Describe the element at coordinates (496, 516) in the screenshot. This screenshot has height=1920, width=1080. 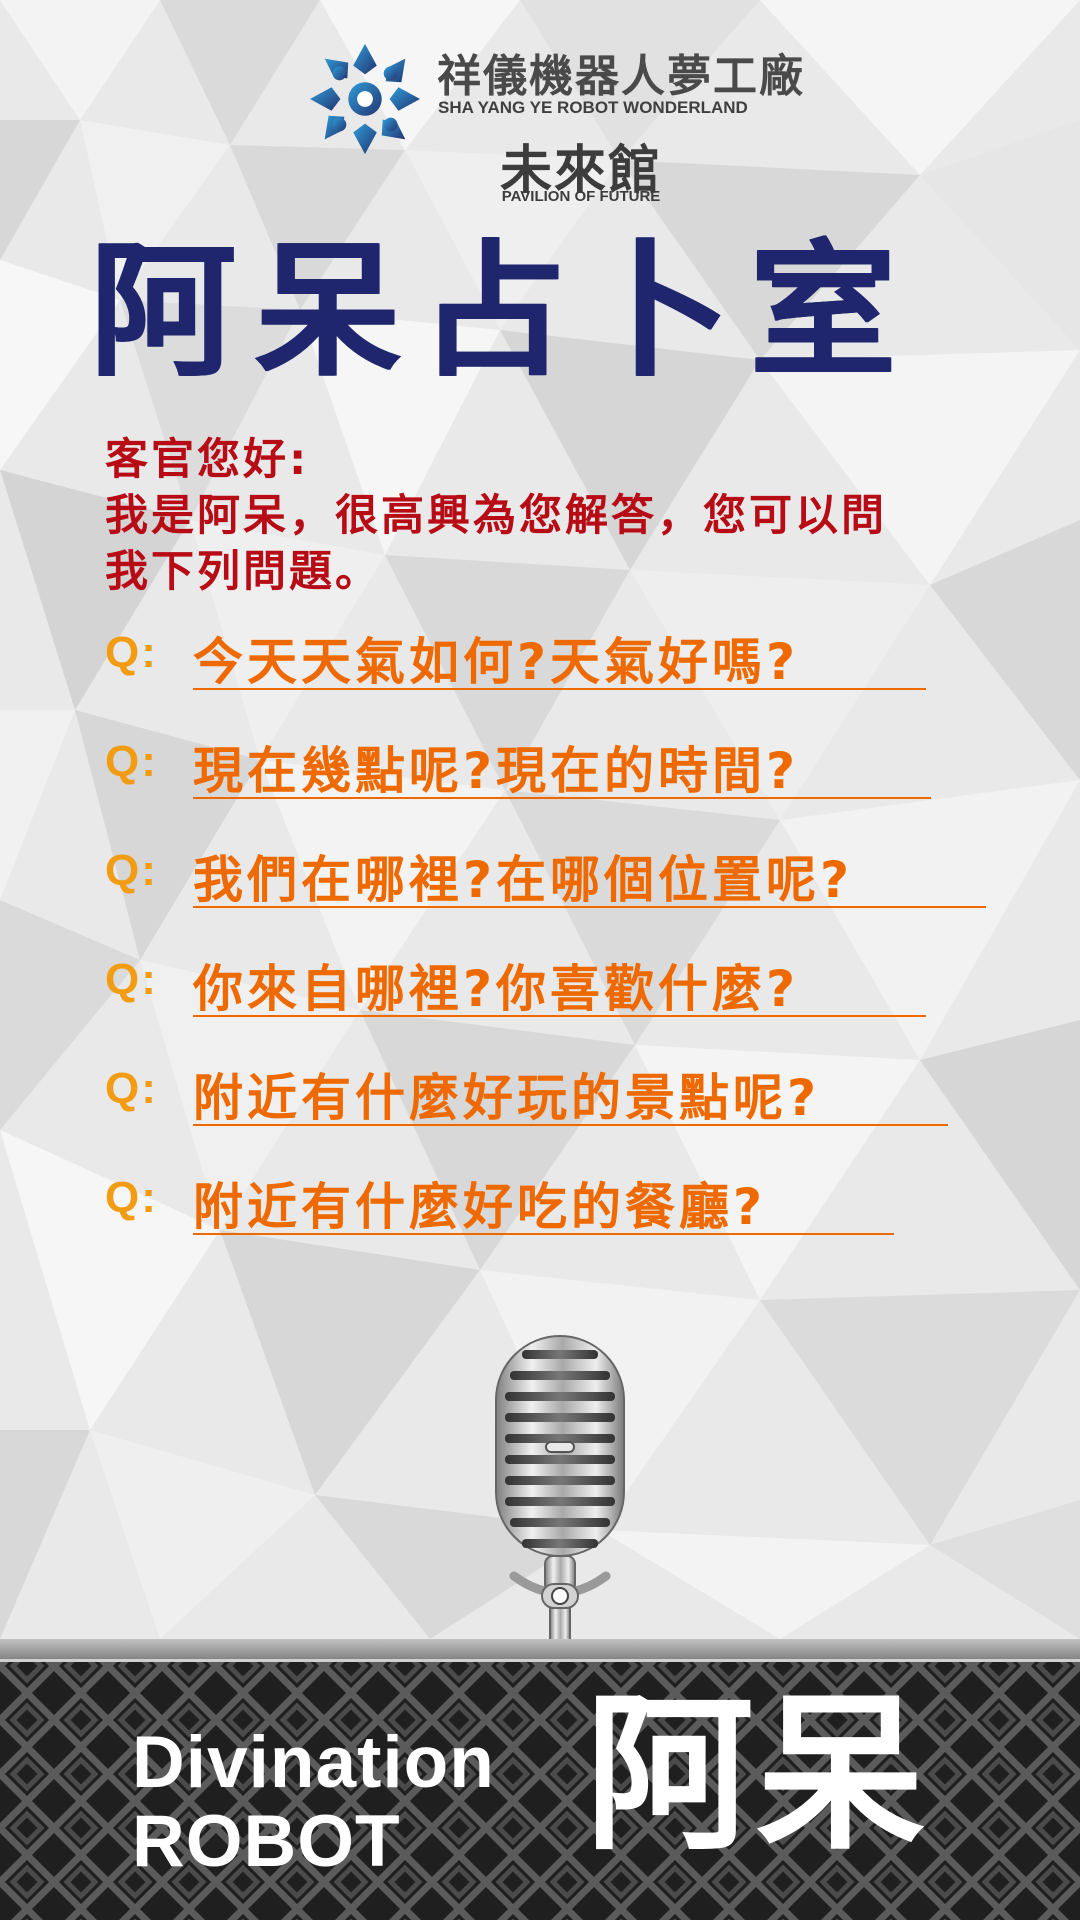
I see `greeting-line-2: 我是阿呆，很高興為您解答，您可以問` at that location.